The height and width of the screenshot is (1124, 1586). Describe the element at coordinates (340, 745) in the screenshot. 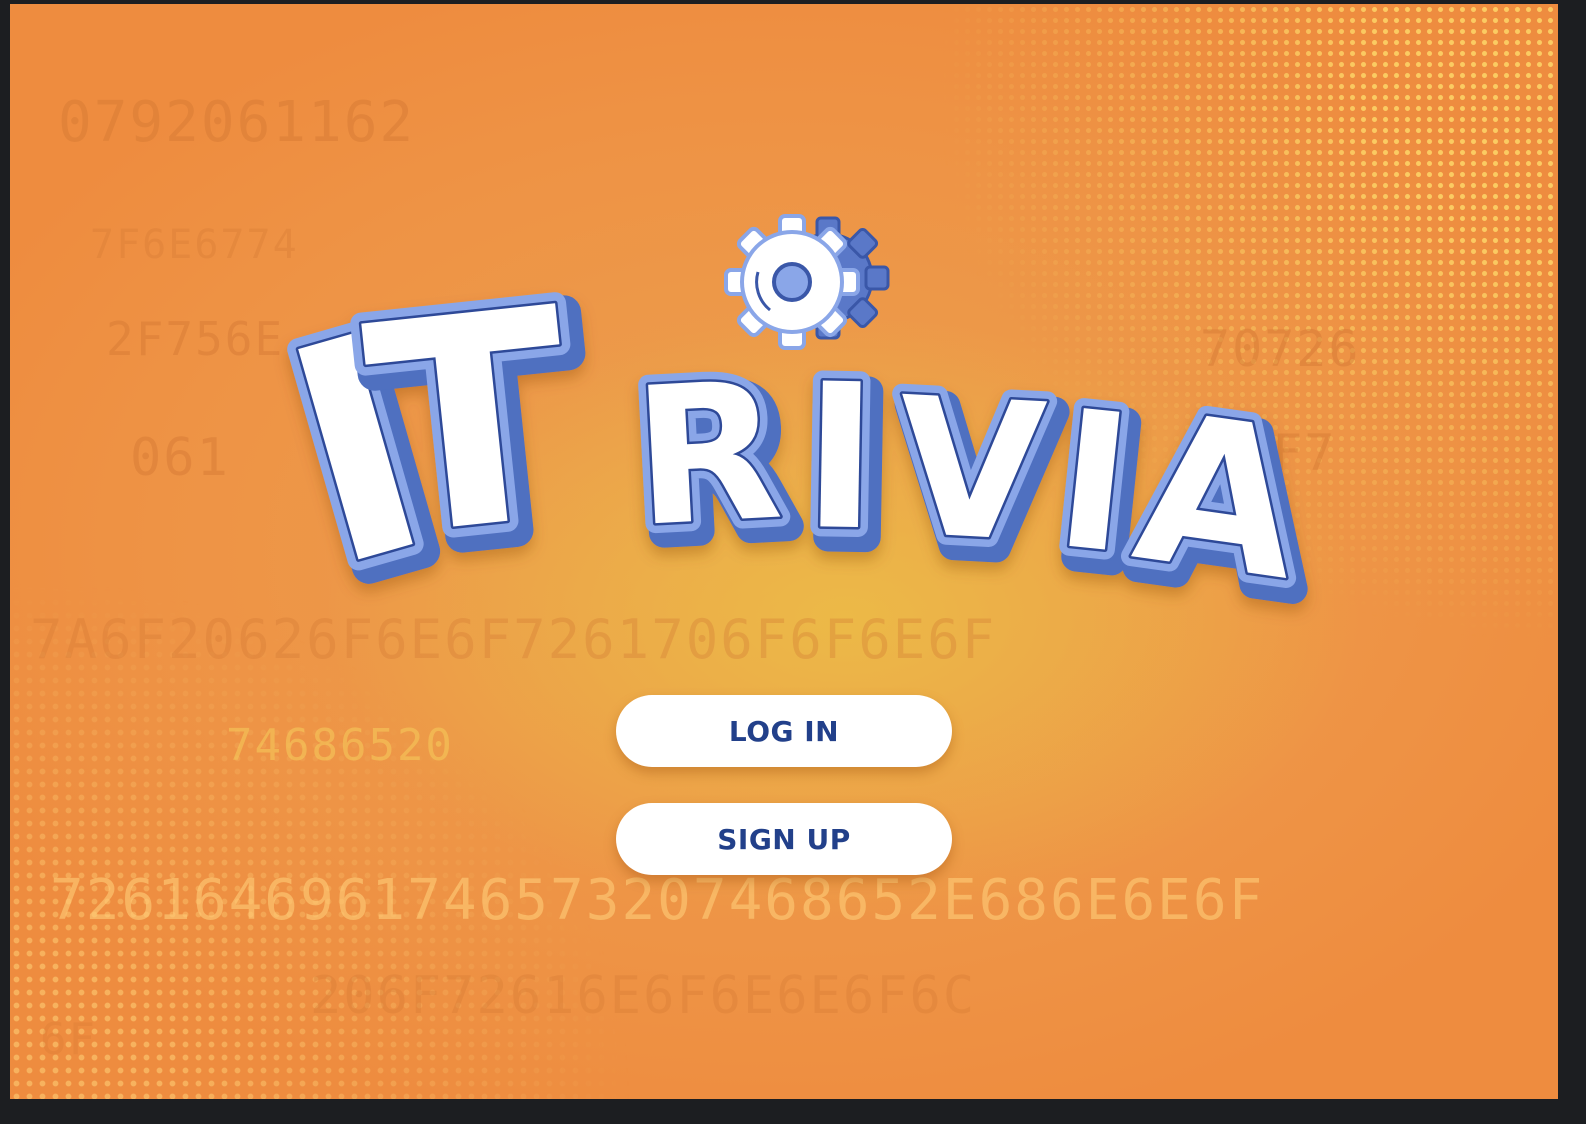

I see `background-hex-text: 74686520` at that location.